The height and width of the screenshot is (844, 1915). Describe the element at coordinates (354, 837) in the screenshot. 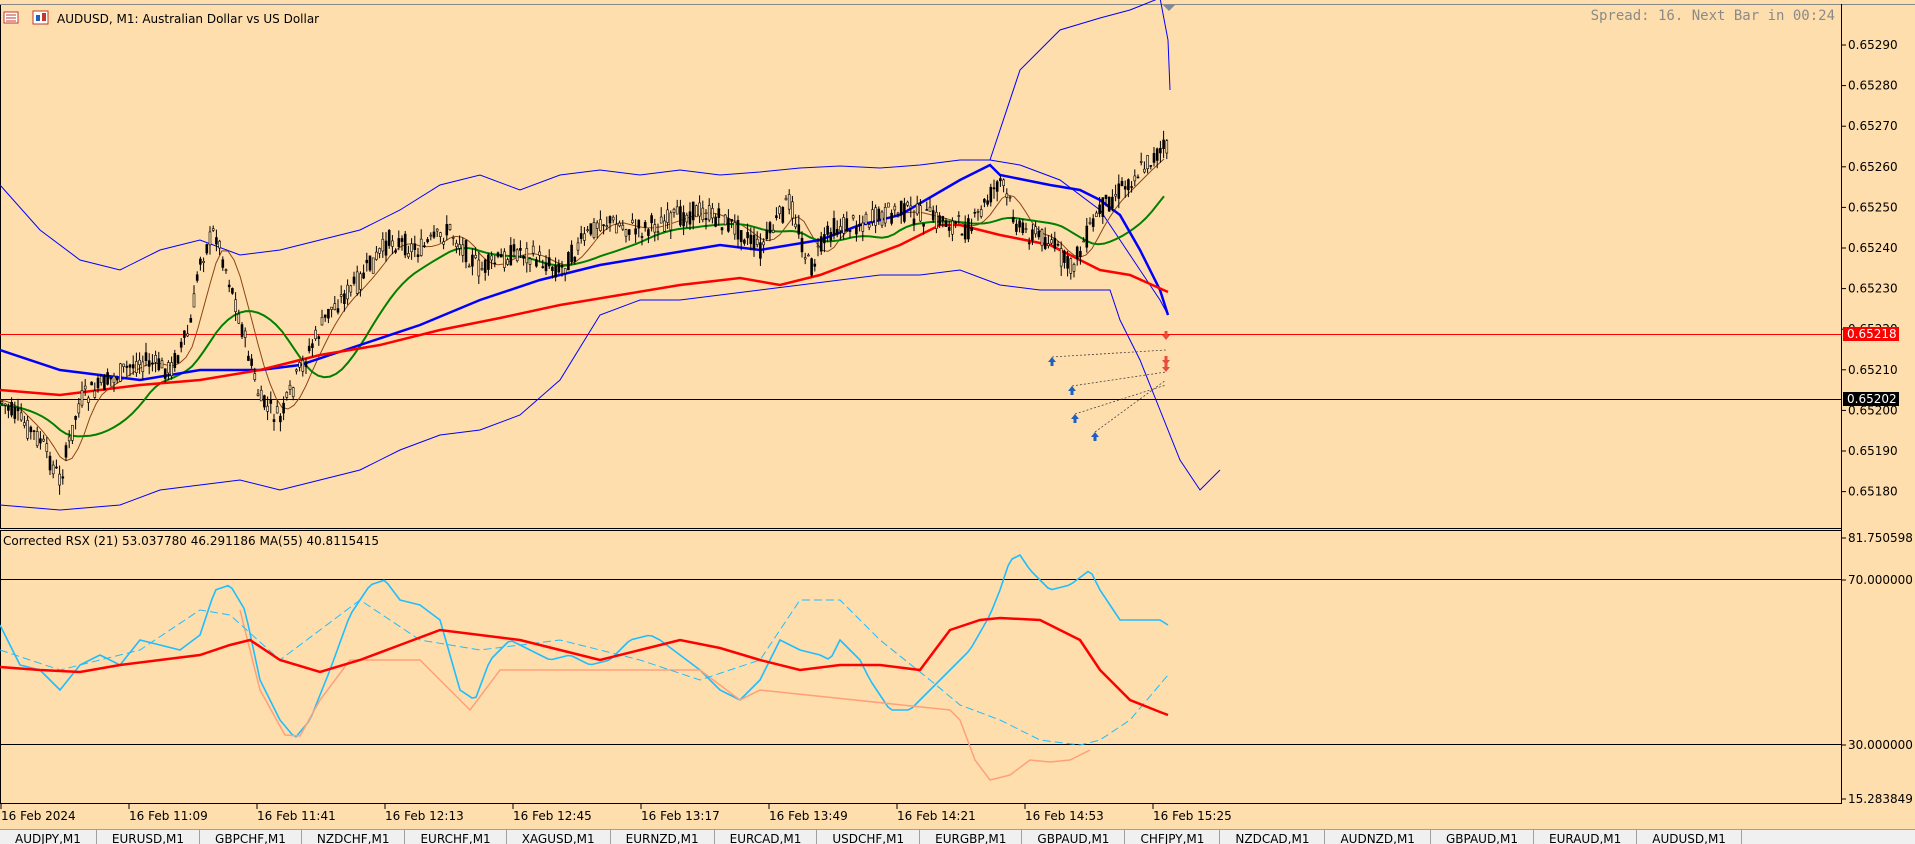

I see `symbol-tab: NZDCHF,M1` at that location.